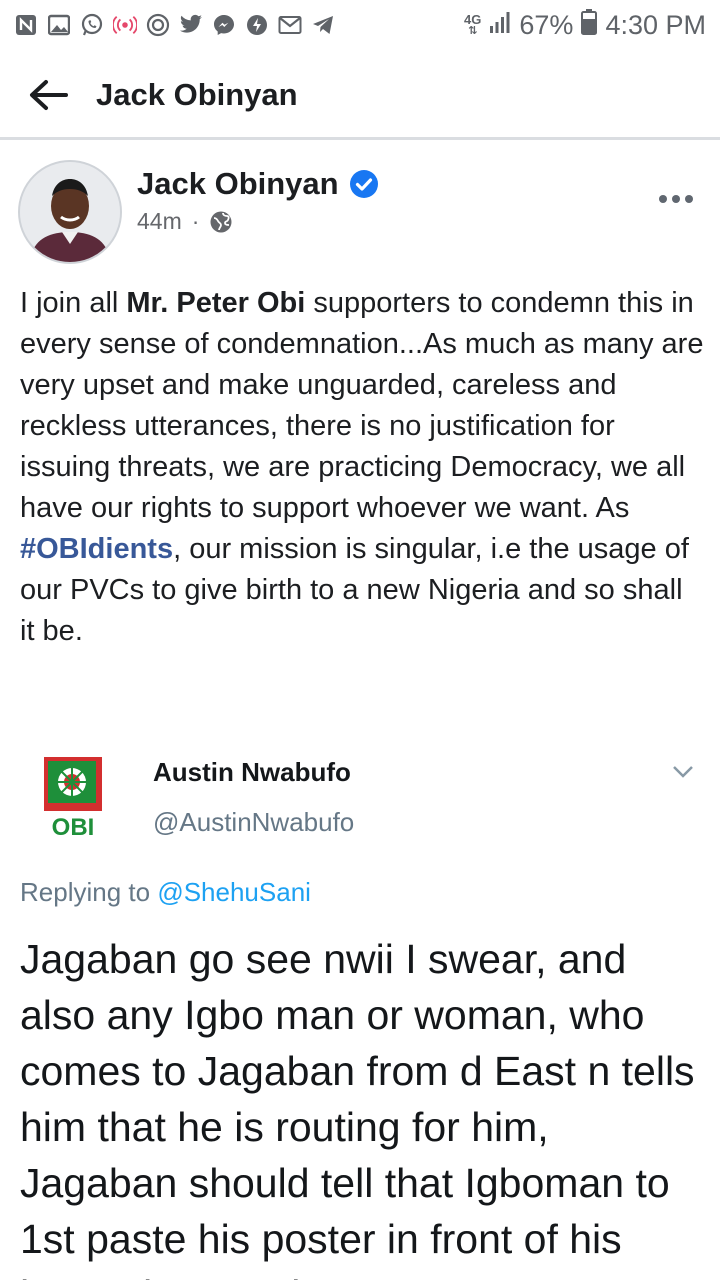 The image size is (720, 1280). I want to click on tweet-author-name: Austin Nwabufo, so click(252, 772).